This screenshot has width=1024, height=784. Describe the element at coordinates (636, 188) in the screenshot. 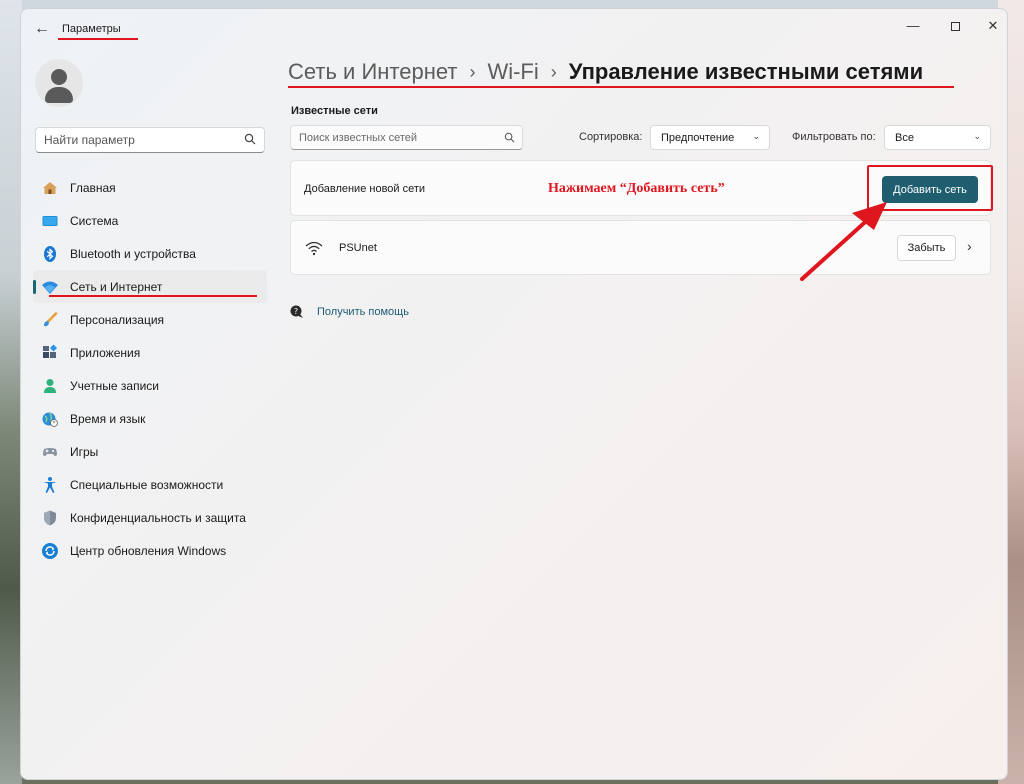

I see `annotation-text: Нажимаем “Добавить сеть”` at that location.